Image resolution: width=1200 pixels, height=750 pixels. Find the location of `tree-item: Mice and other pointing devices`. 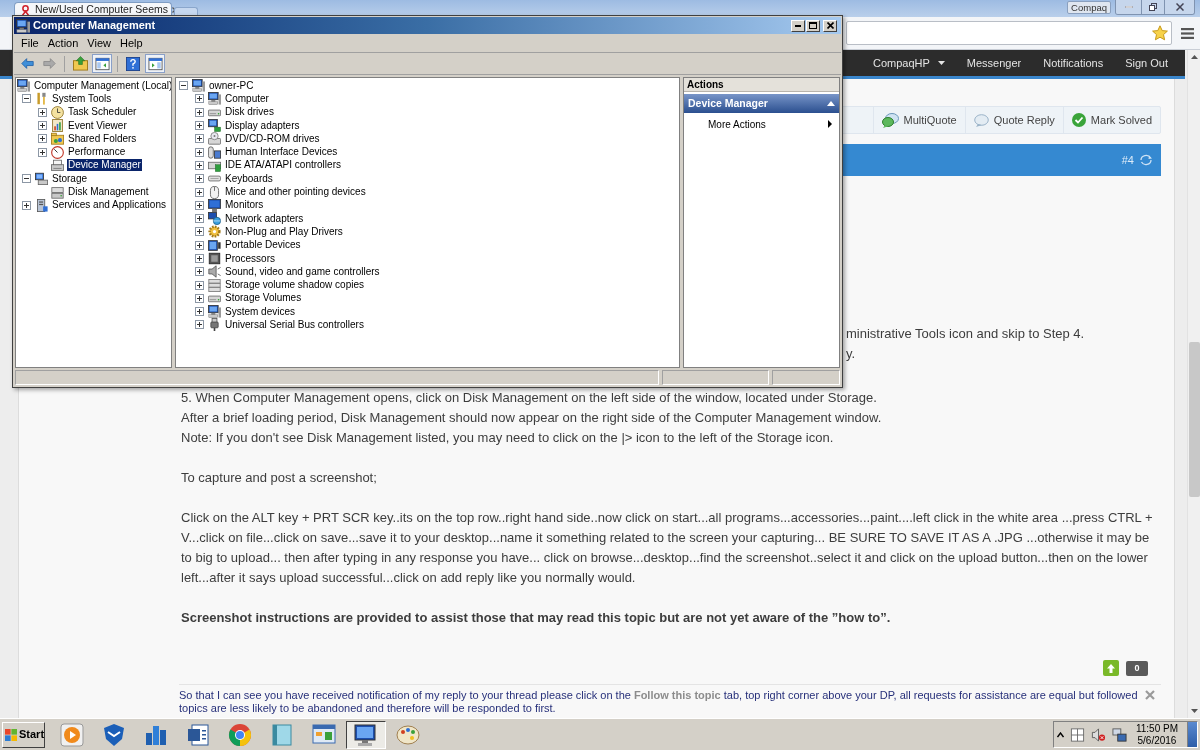

tree-item: Mice and other pointing devices is located at coordinates (295, 192).